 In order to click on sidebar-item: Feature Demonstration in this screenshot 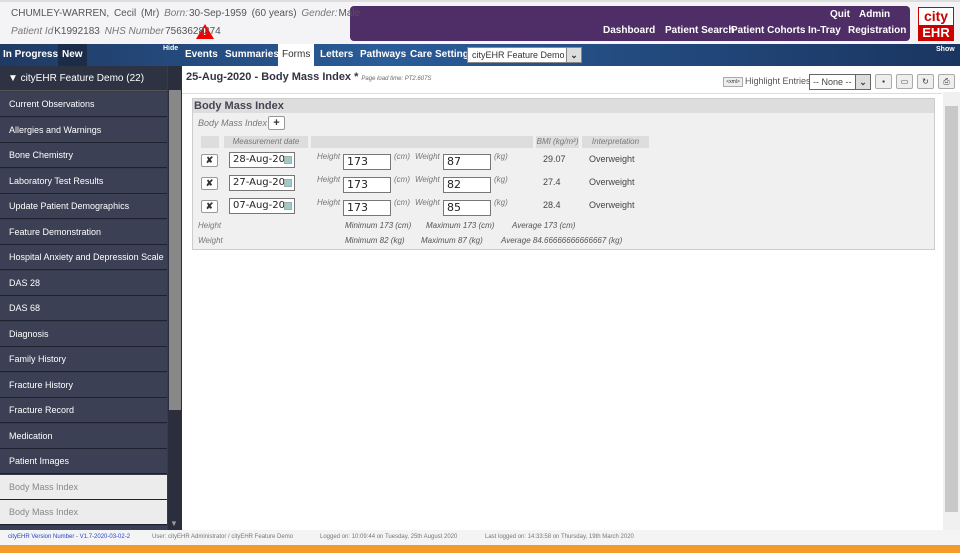, I will do `click(83, 232)`.